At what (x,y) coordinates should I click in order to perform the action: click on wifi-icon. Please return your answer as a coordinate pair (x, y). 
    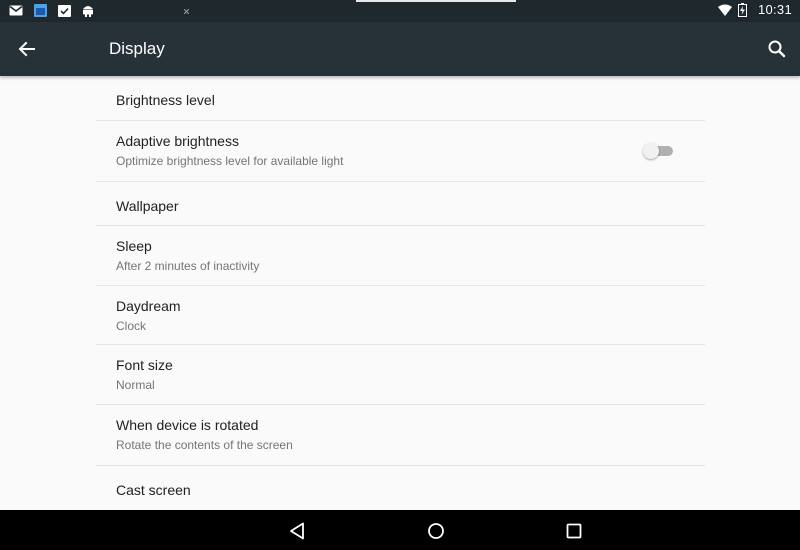
    Looking at the image, I should click on (724, 10).